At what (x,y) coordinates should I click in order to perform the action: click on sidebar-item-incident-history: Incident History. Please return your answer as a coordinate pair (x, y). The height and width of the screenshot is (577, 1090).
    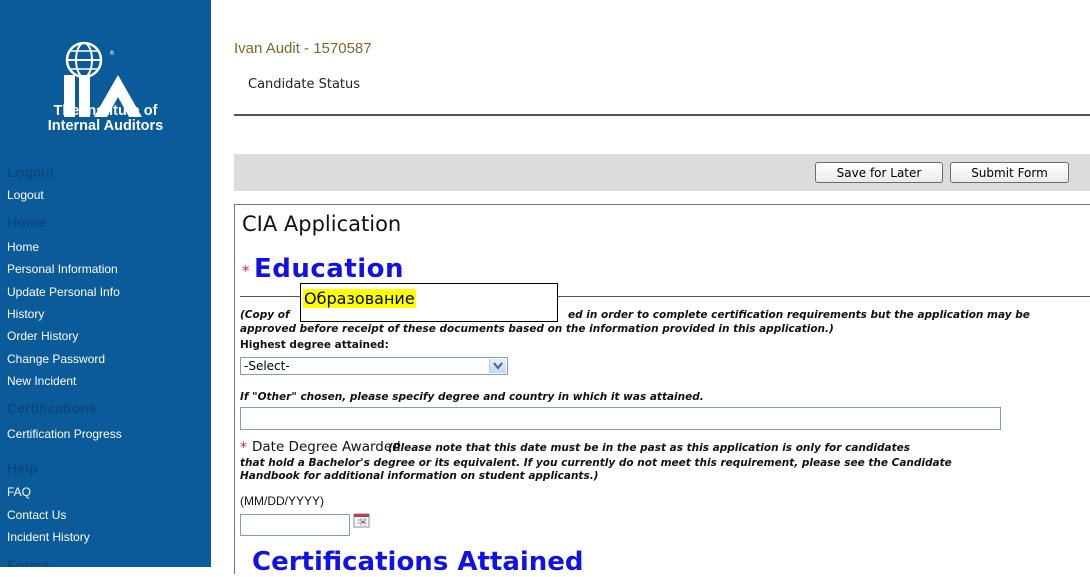
    Looking at the image, I should click on (48, 537).